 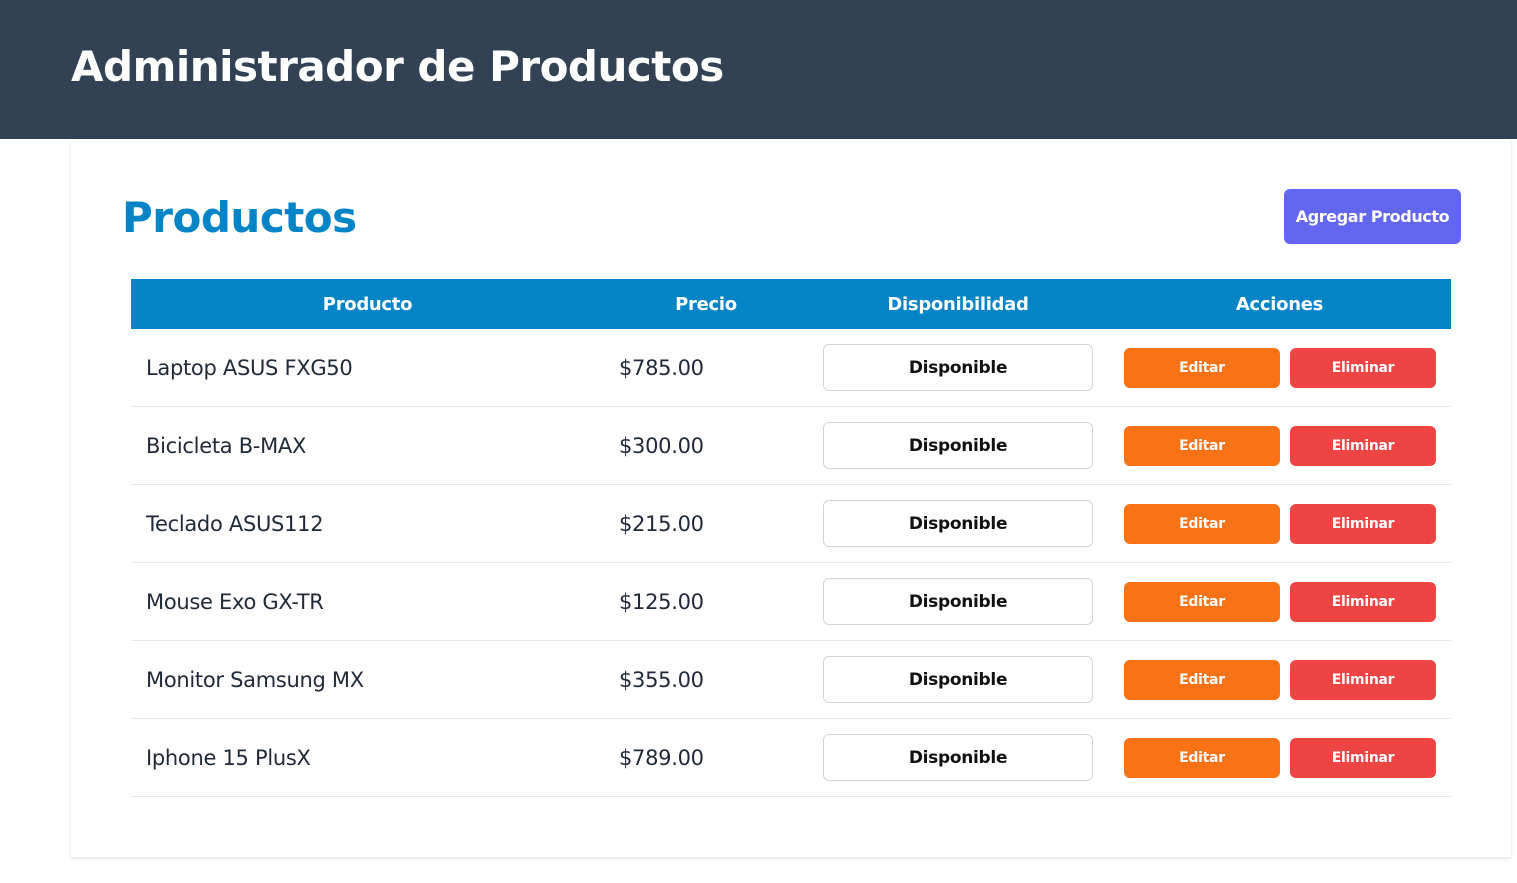 What do you see at coordinates (226, 445) in the screenshot?
I see `product-name: Bicicleta B-MAX` at bounding box center [226, 445].